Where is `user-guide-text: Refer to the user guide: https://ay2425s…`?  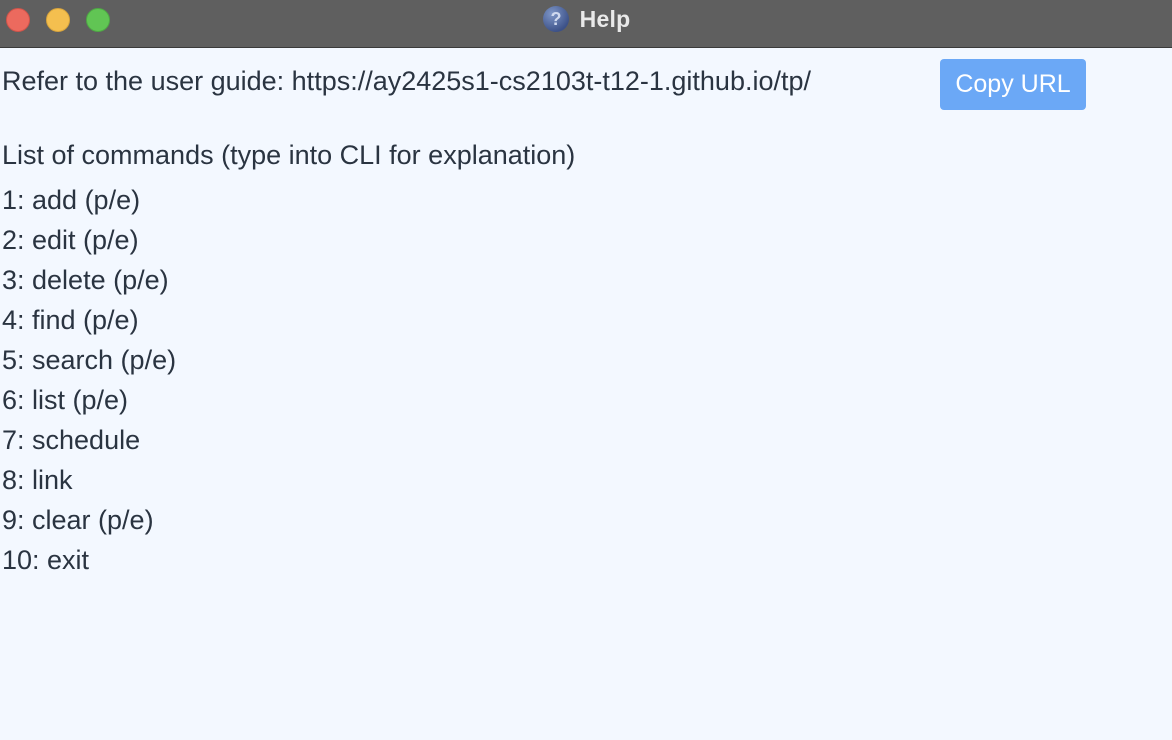 user-guide-text: Refer to the user guide: https://ay2425s… is located at coordinates (406, 80).